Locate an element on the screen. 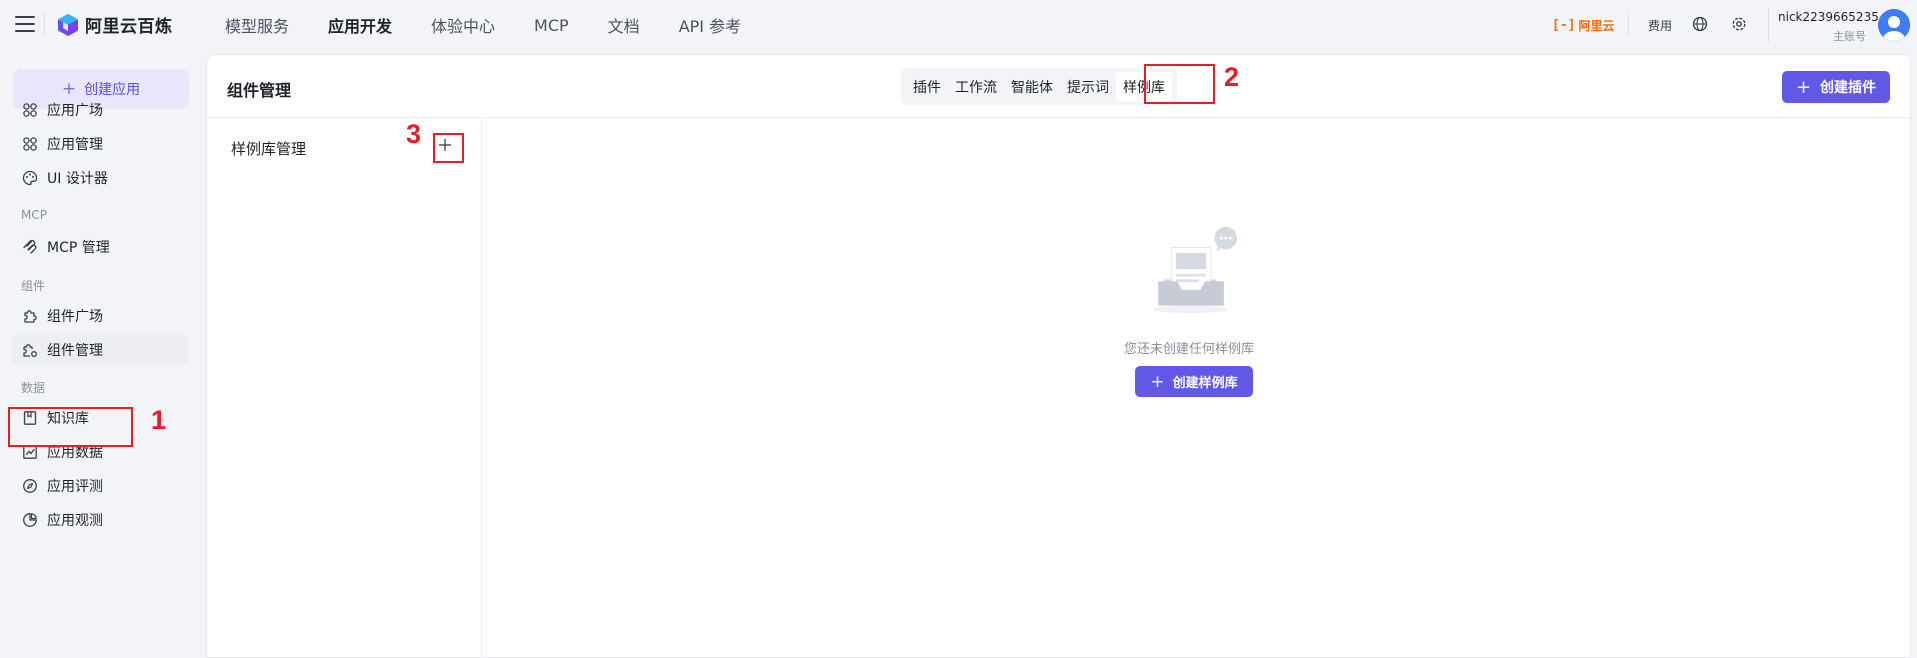 This screenshot has height=658, width=1917. sidebar-item-component-management: 组件管理 is located at coordinates (100, 350).